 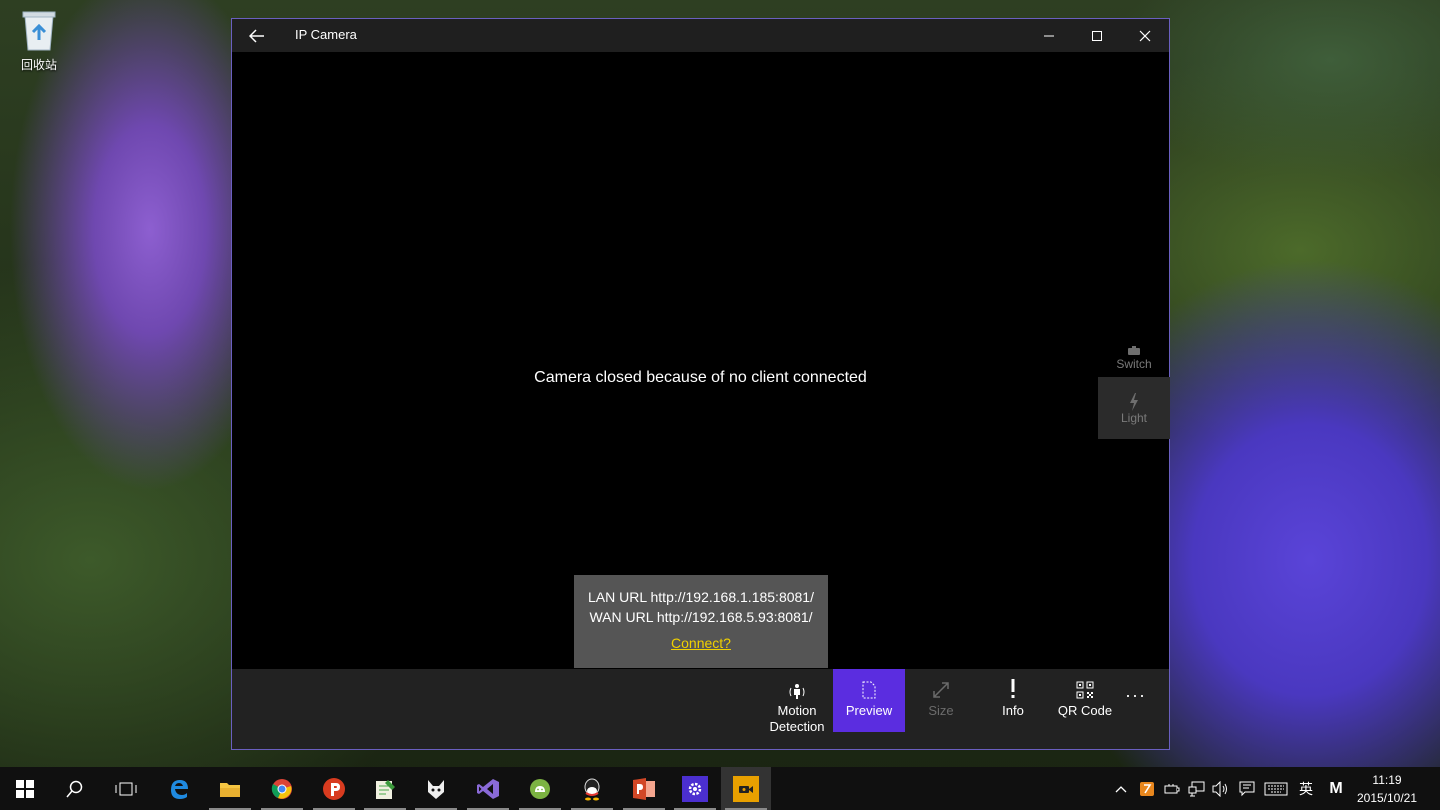 What do you see at coordinates (797, 701) in the screenshot?
I see `motion-detection-button: Motion Detection` at bounding box center [797, 701].